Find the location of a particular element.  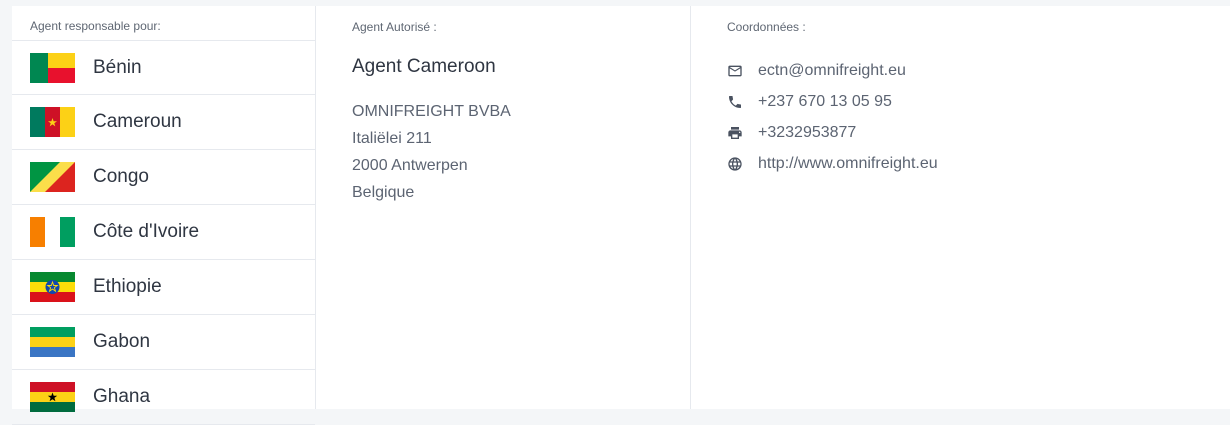

congo-flag-icon is located at coordinates (52, 177).